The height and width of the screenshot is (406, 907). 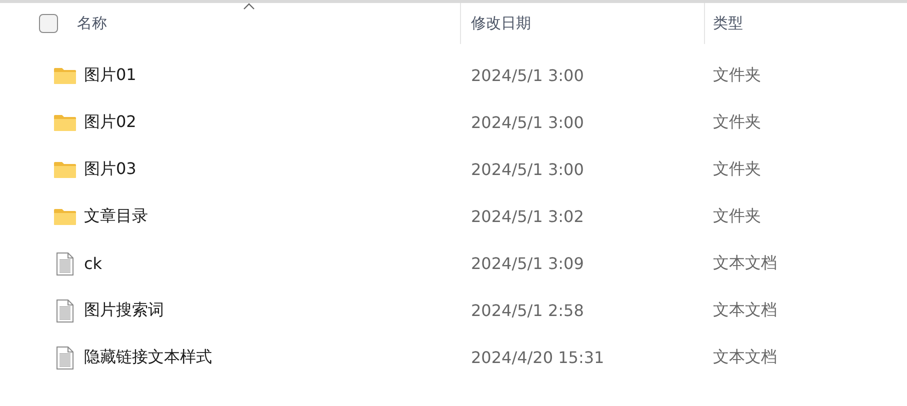 What do you see at coordinates (93, 263) in the screenshot?
I see `file-name: ck` at bounding box center [93, 263].